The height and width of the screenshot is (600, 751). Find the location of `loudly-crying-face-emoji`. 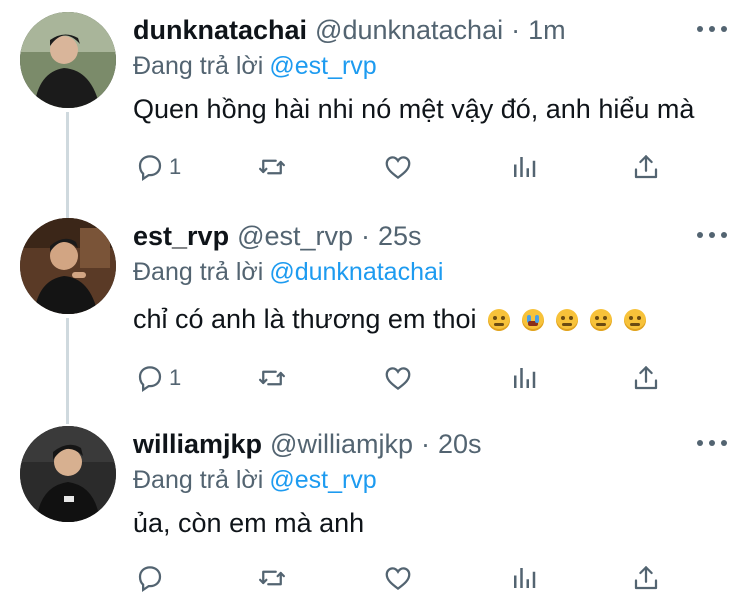

loudly-crying-face-emoji is located at coordinates (533, 319).